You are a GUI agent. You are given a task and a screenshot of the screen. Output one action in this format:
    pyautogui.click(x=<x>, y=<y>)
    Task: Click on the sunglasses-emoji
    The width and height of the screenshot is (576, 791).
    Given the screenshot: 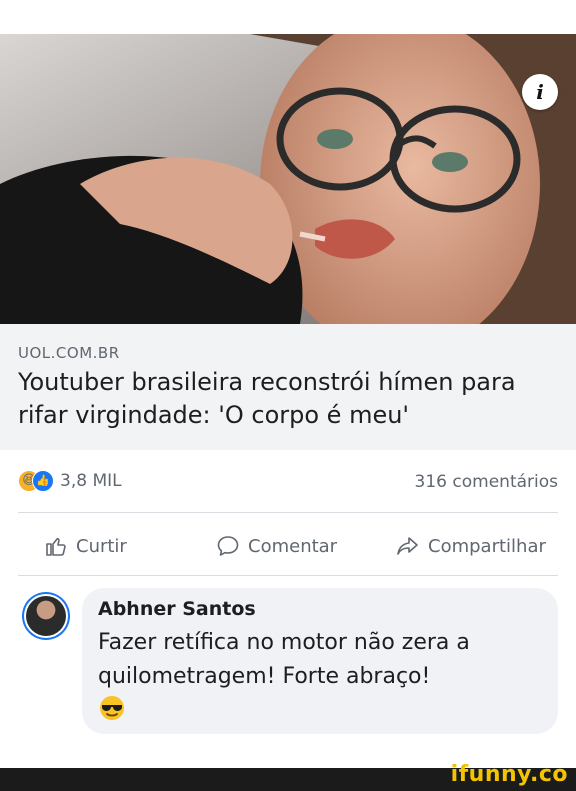 What is the action you would take?
    pyautogui.click(x=112, y=708)
    